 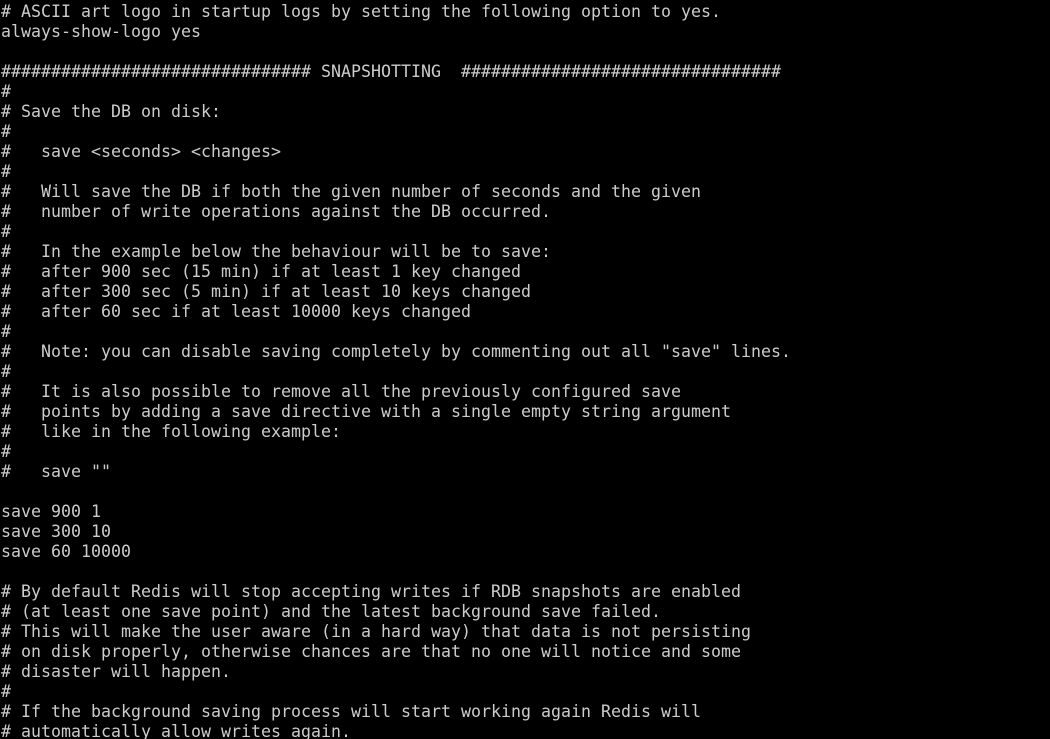 I want to click on terminal-line: always-show-logo yes, so click(x=101, y=31).